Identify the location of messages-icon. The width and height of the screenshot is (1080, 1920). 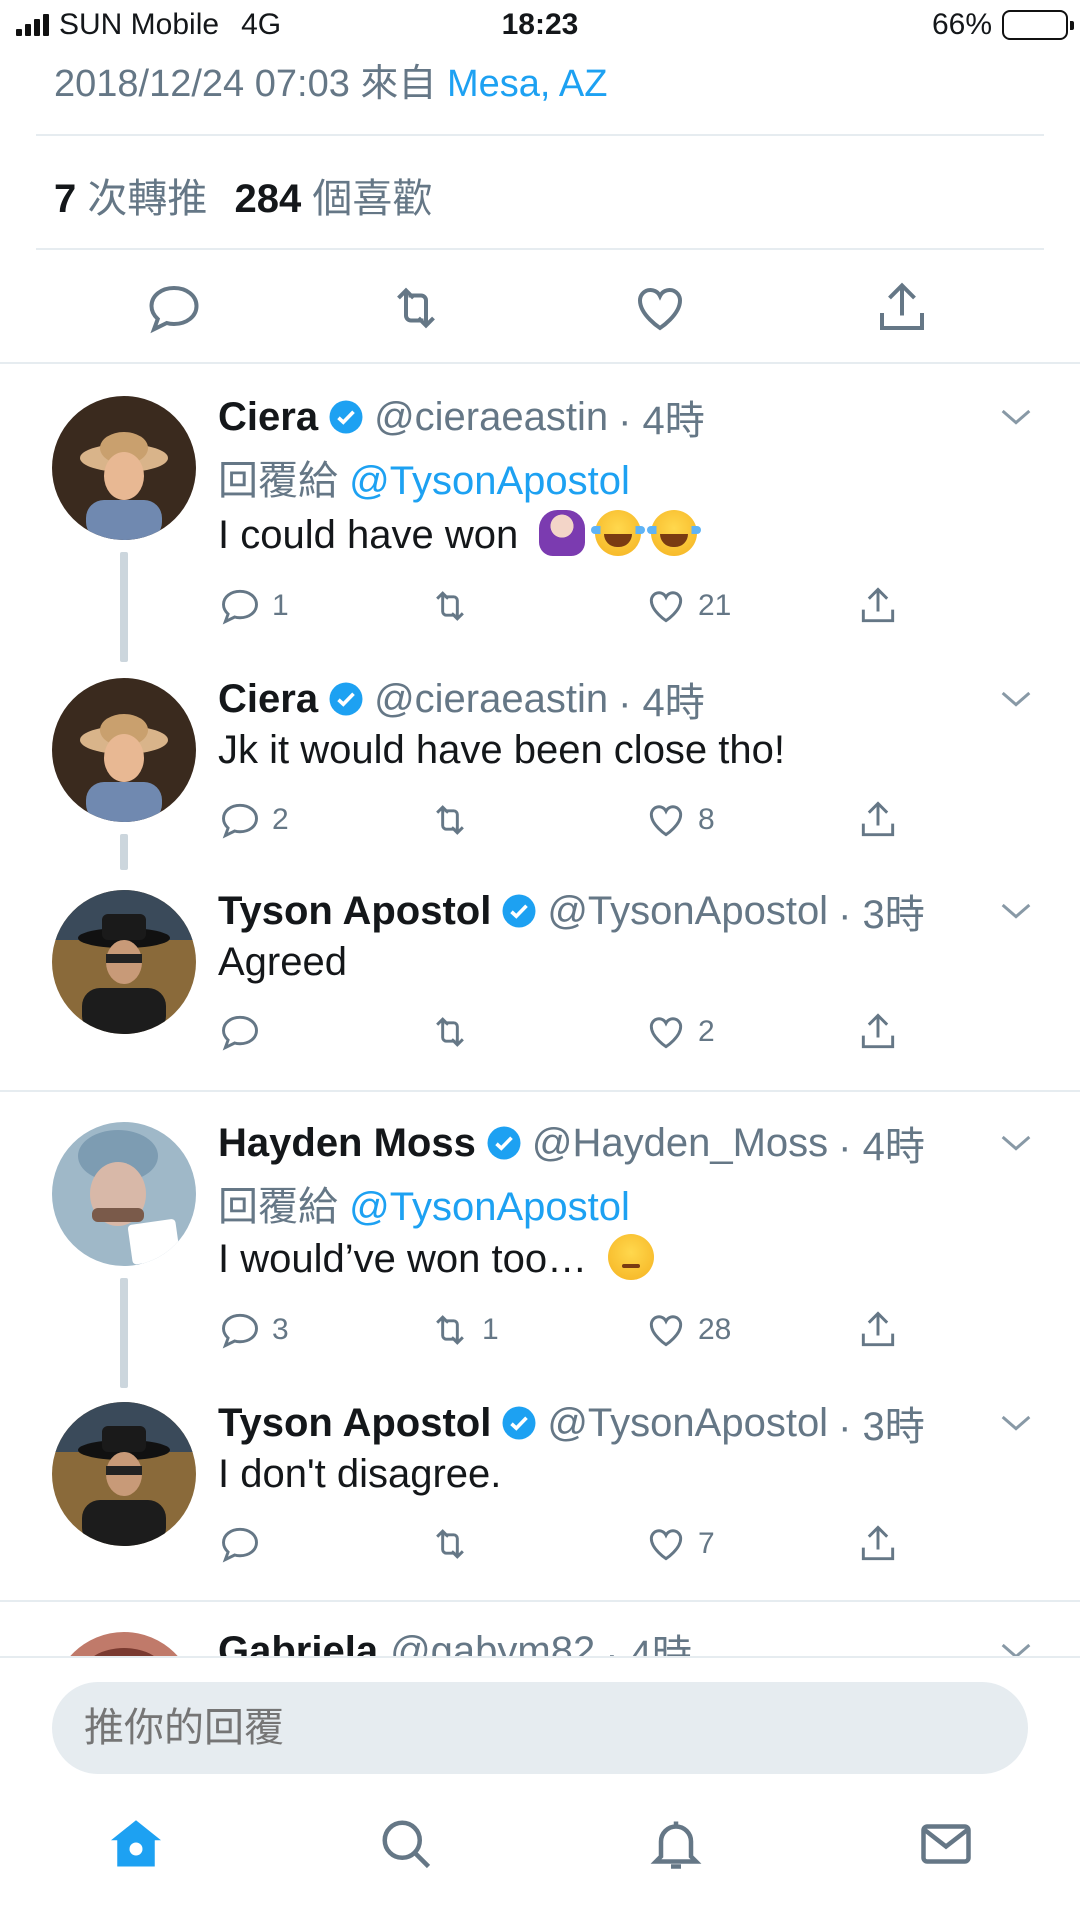
(946, 1844).